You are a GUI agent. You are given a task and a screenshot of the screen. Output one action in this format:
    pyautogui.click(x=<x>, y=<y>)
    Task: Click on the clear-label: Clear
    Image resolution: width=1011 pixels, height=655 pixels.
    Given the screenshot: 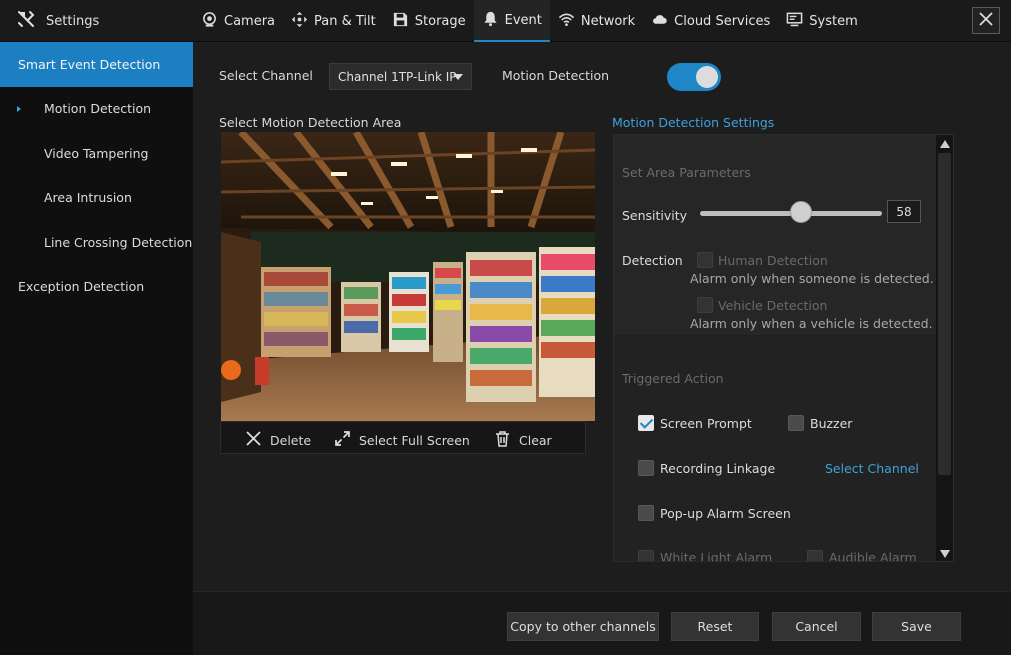 What is the action you would take?
    pyautogui.click(x=535, y=440)
    